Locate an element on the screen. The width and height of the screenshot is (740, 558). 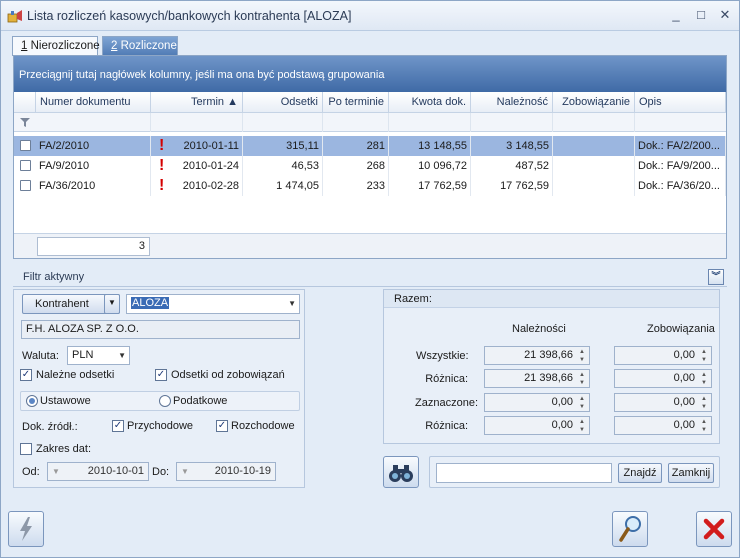
odsetki-zobowiazan-checkbox: ✓ is located at coordinates (161, 375).